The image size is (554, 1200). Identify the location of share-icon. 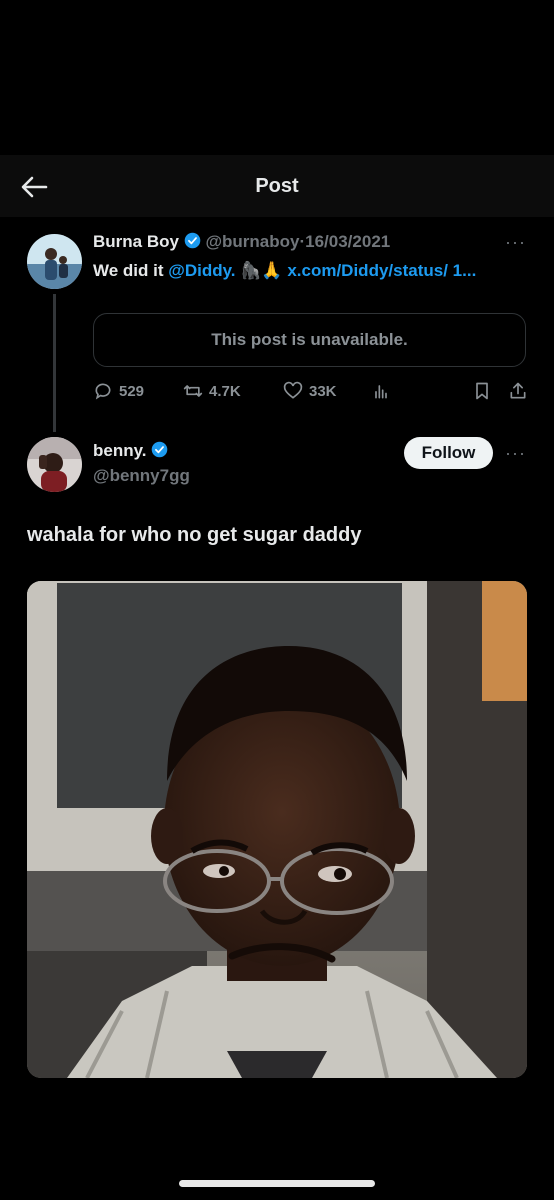
(518, 390).